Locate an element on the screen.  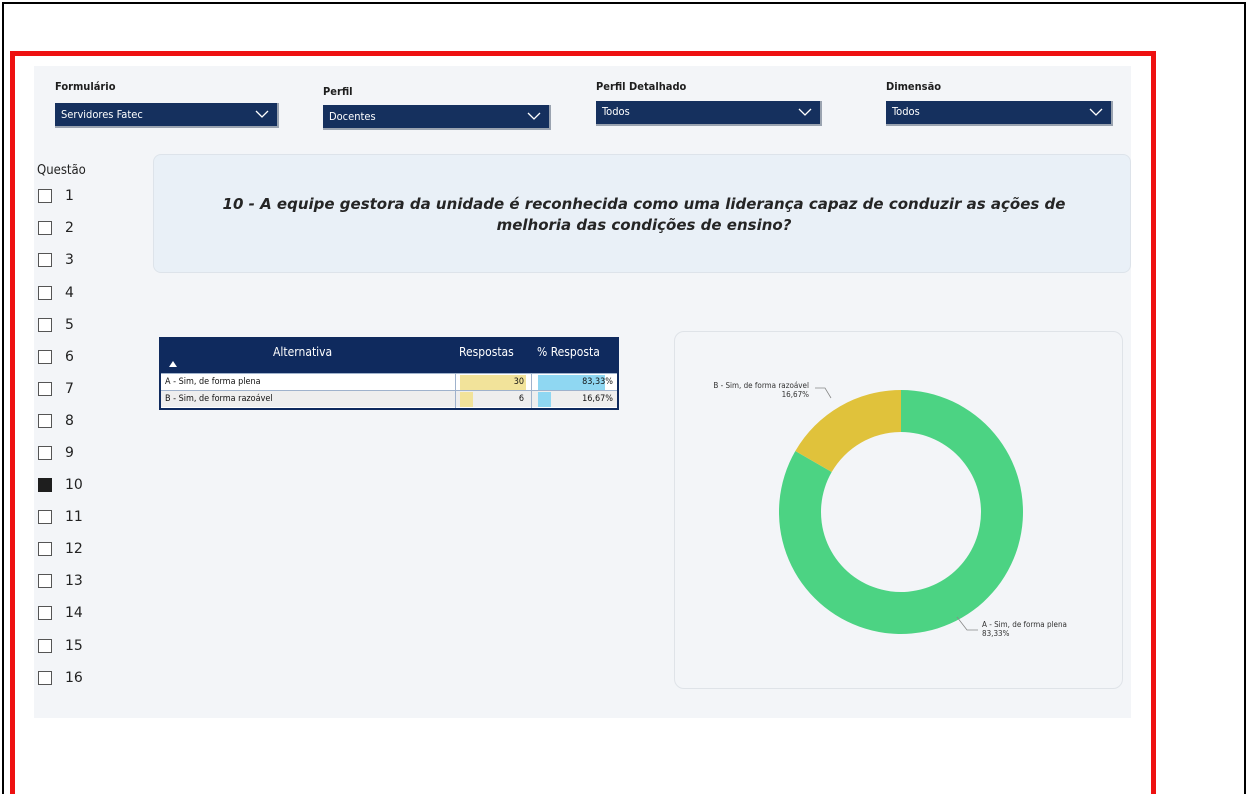
questao-item-5: 5 is located at coordinates (67, 327).